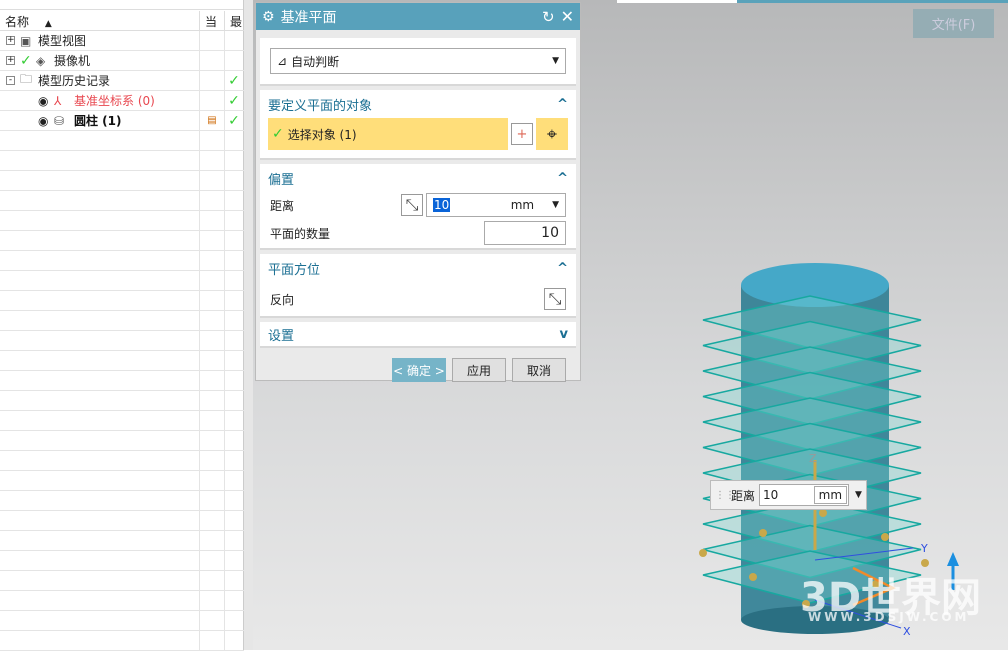 The height and width of the screenshot is (651, 1008). Describe the element at coordinates (122, 100) in the screenshot. I see `tree-row: ◉ ⅄ 基准坐标系 (0) ✓` at that location.